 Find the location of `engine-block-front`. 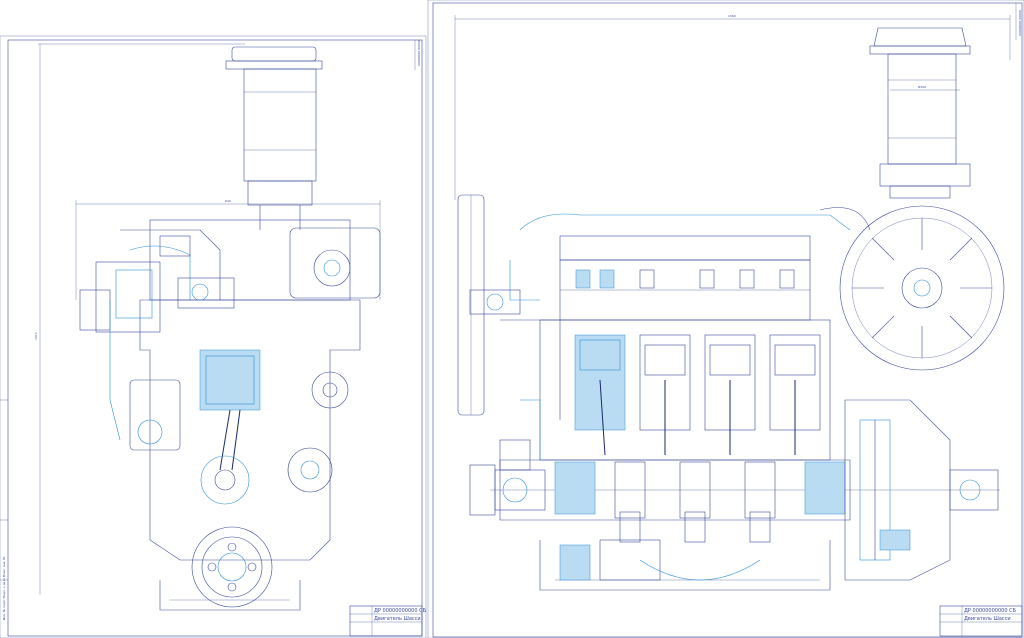

engine-block-front is located at coordinates (220, 425).